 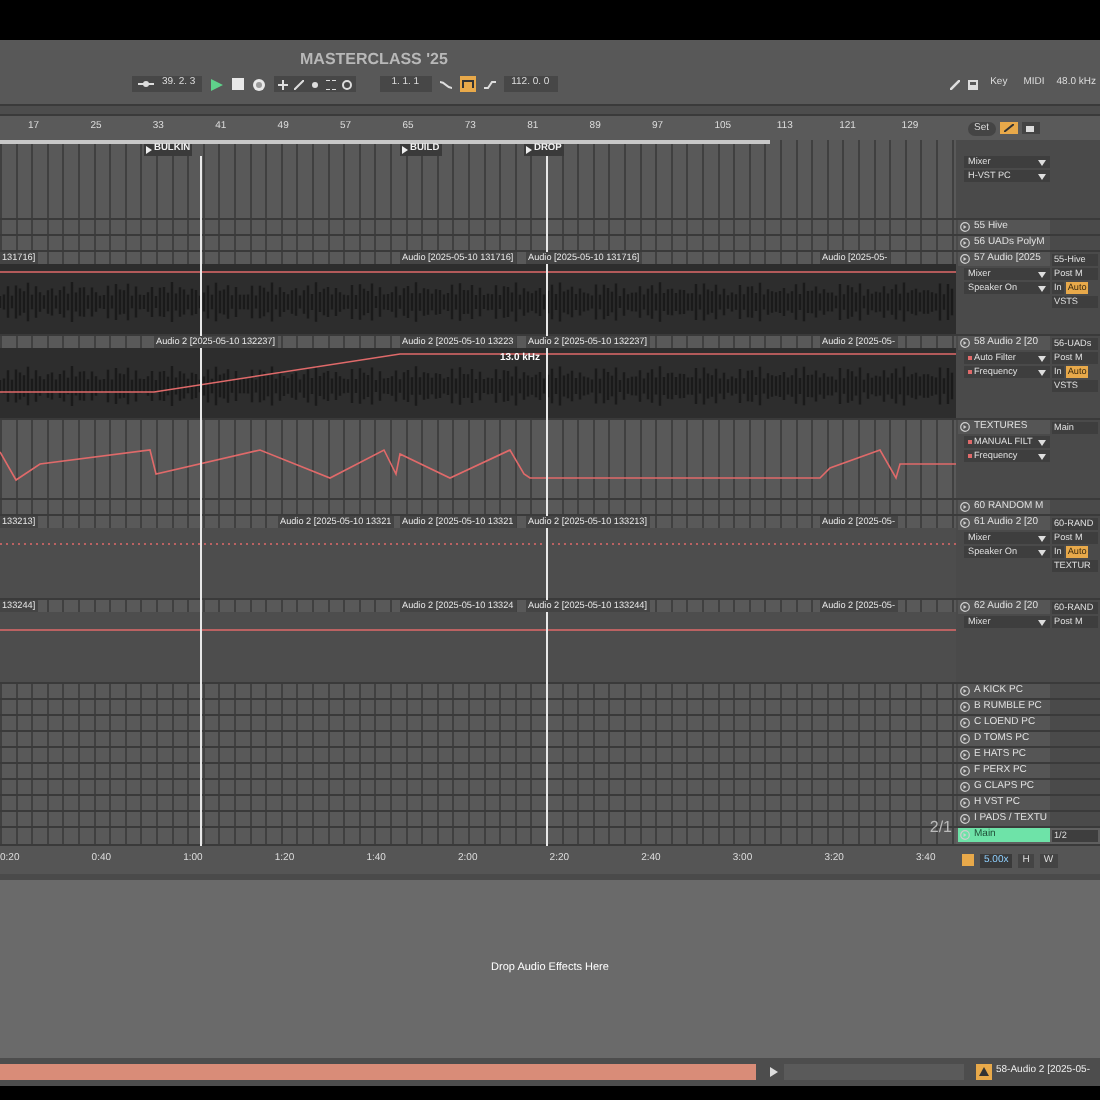 What do you see at coordinates (237, 84) in the screenshot?
I see `stop-icon` at bounding box center [237, 84].